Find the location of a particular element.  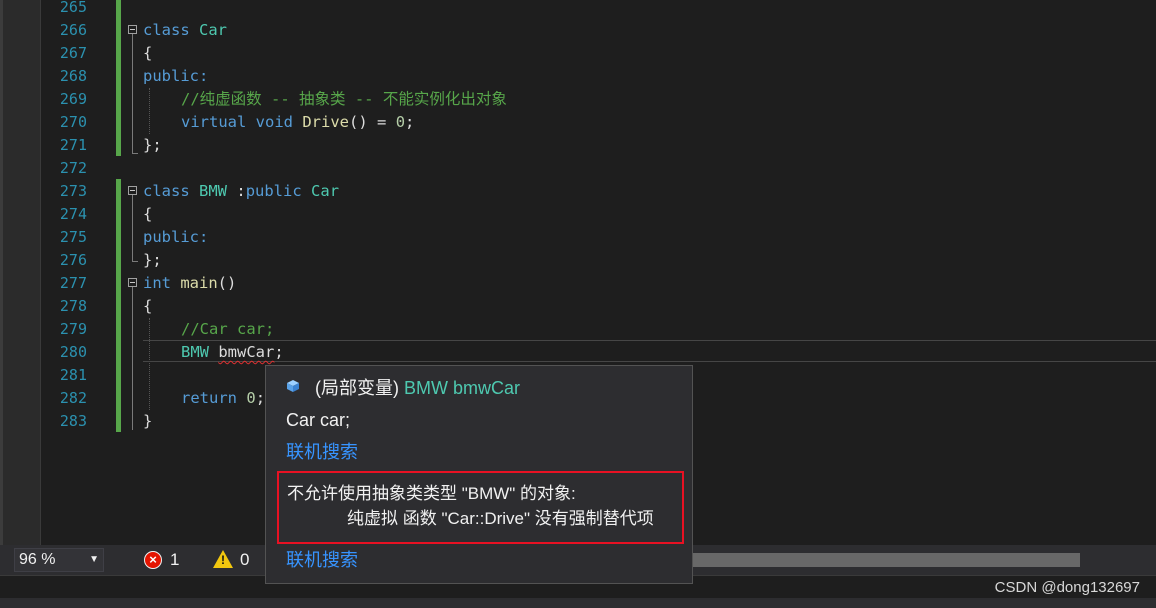

punctuation: : is located at coordinates (236, 191).